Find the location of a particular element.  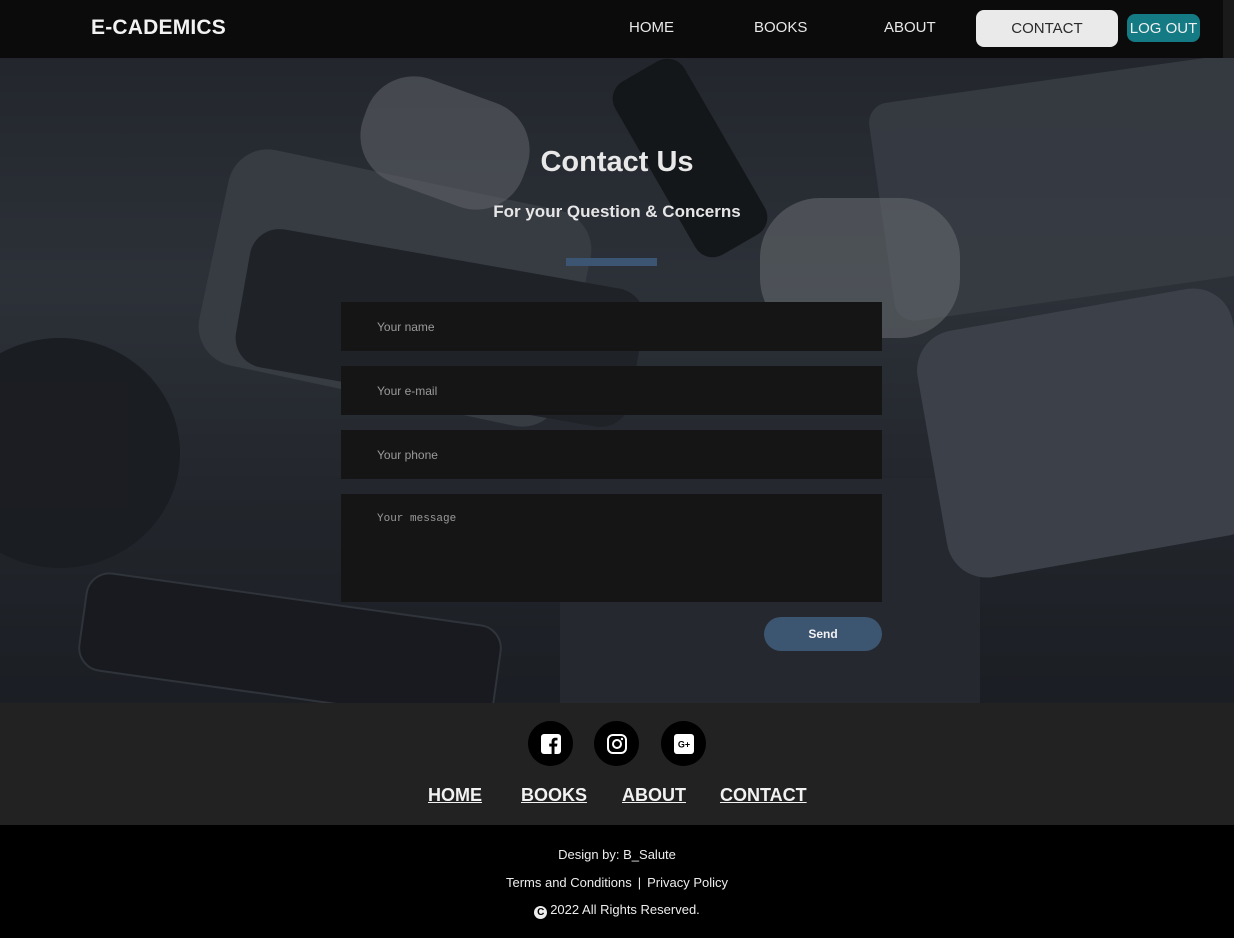

nav-about-link: ABOUT is located at coordinates (910, 27).